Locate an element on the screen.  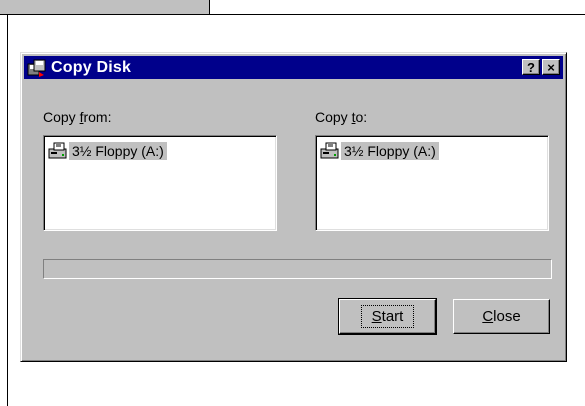
background-rule is located at coordinates (397, 14).